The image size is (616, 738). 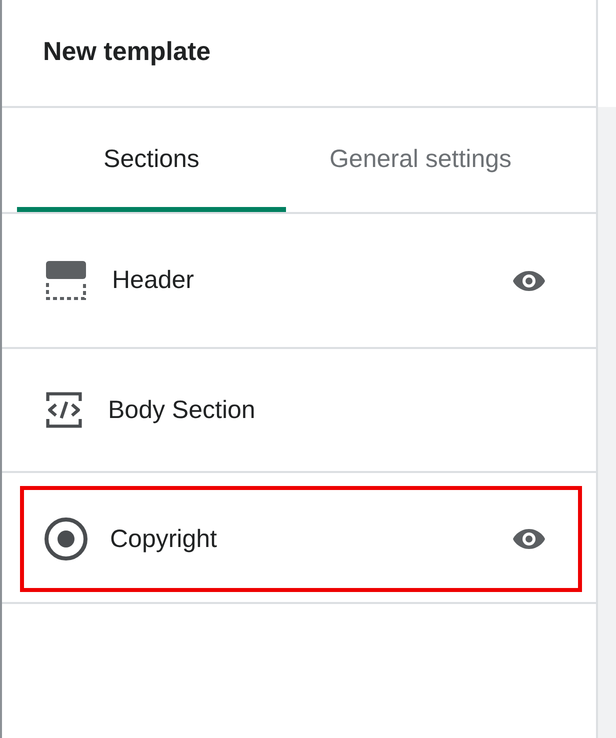 What do you see at coordinates (66, 539) in the screenshot?
I see `radio-dot-icon` at bounding box center [66, 539].